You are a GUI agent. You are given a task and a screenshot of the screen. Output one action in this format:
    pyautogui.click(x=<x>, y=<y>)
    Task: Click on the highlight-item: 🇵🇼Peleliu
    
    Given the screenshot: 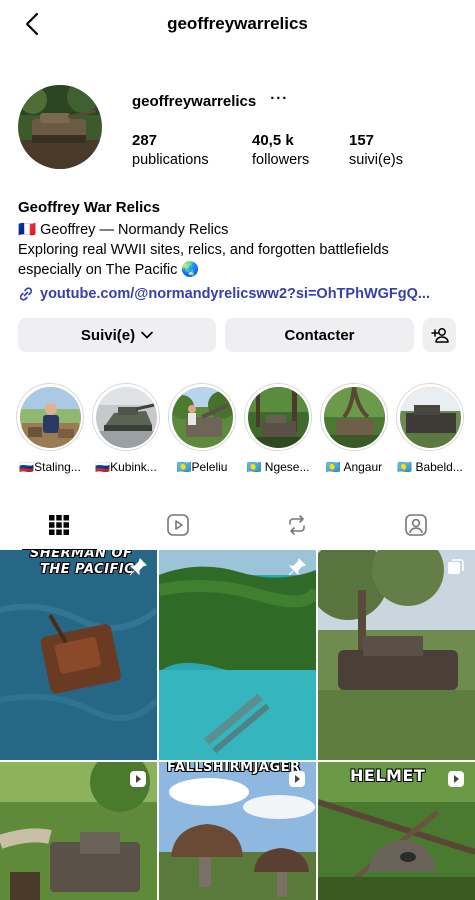 What is the action you would take?
    pyautogui.click(x=202, y=428)
    